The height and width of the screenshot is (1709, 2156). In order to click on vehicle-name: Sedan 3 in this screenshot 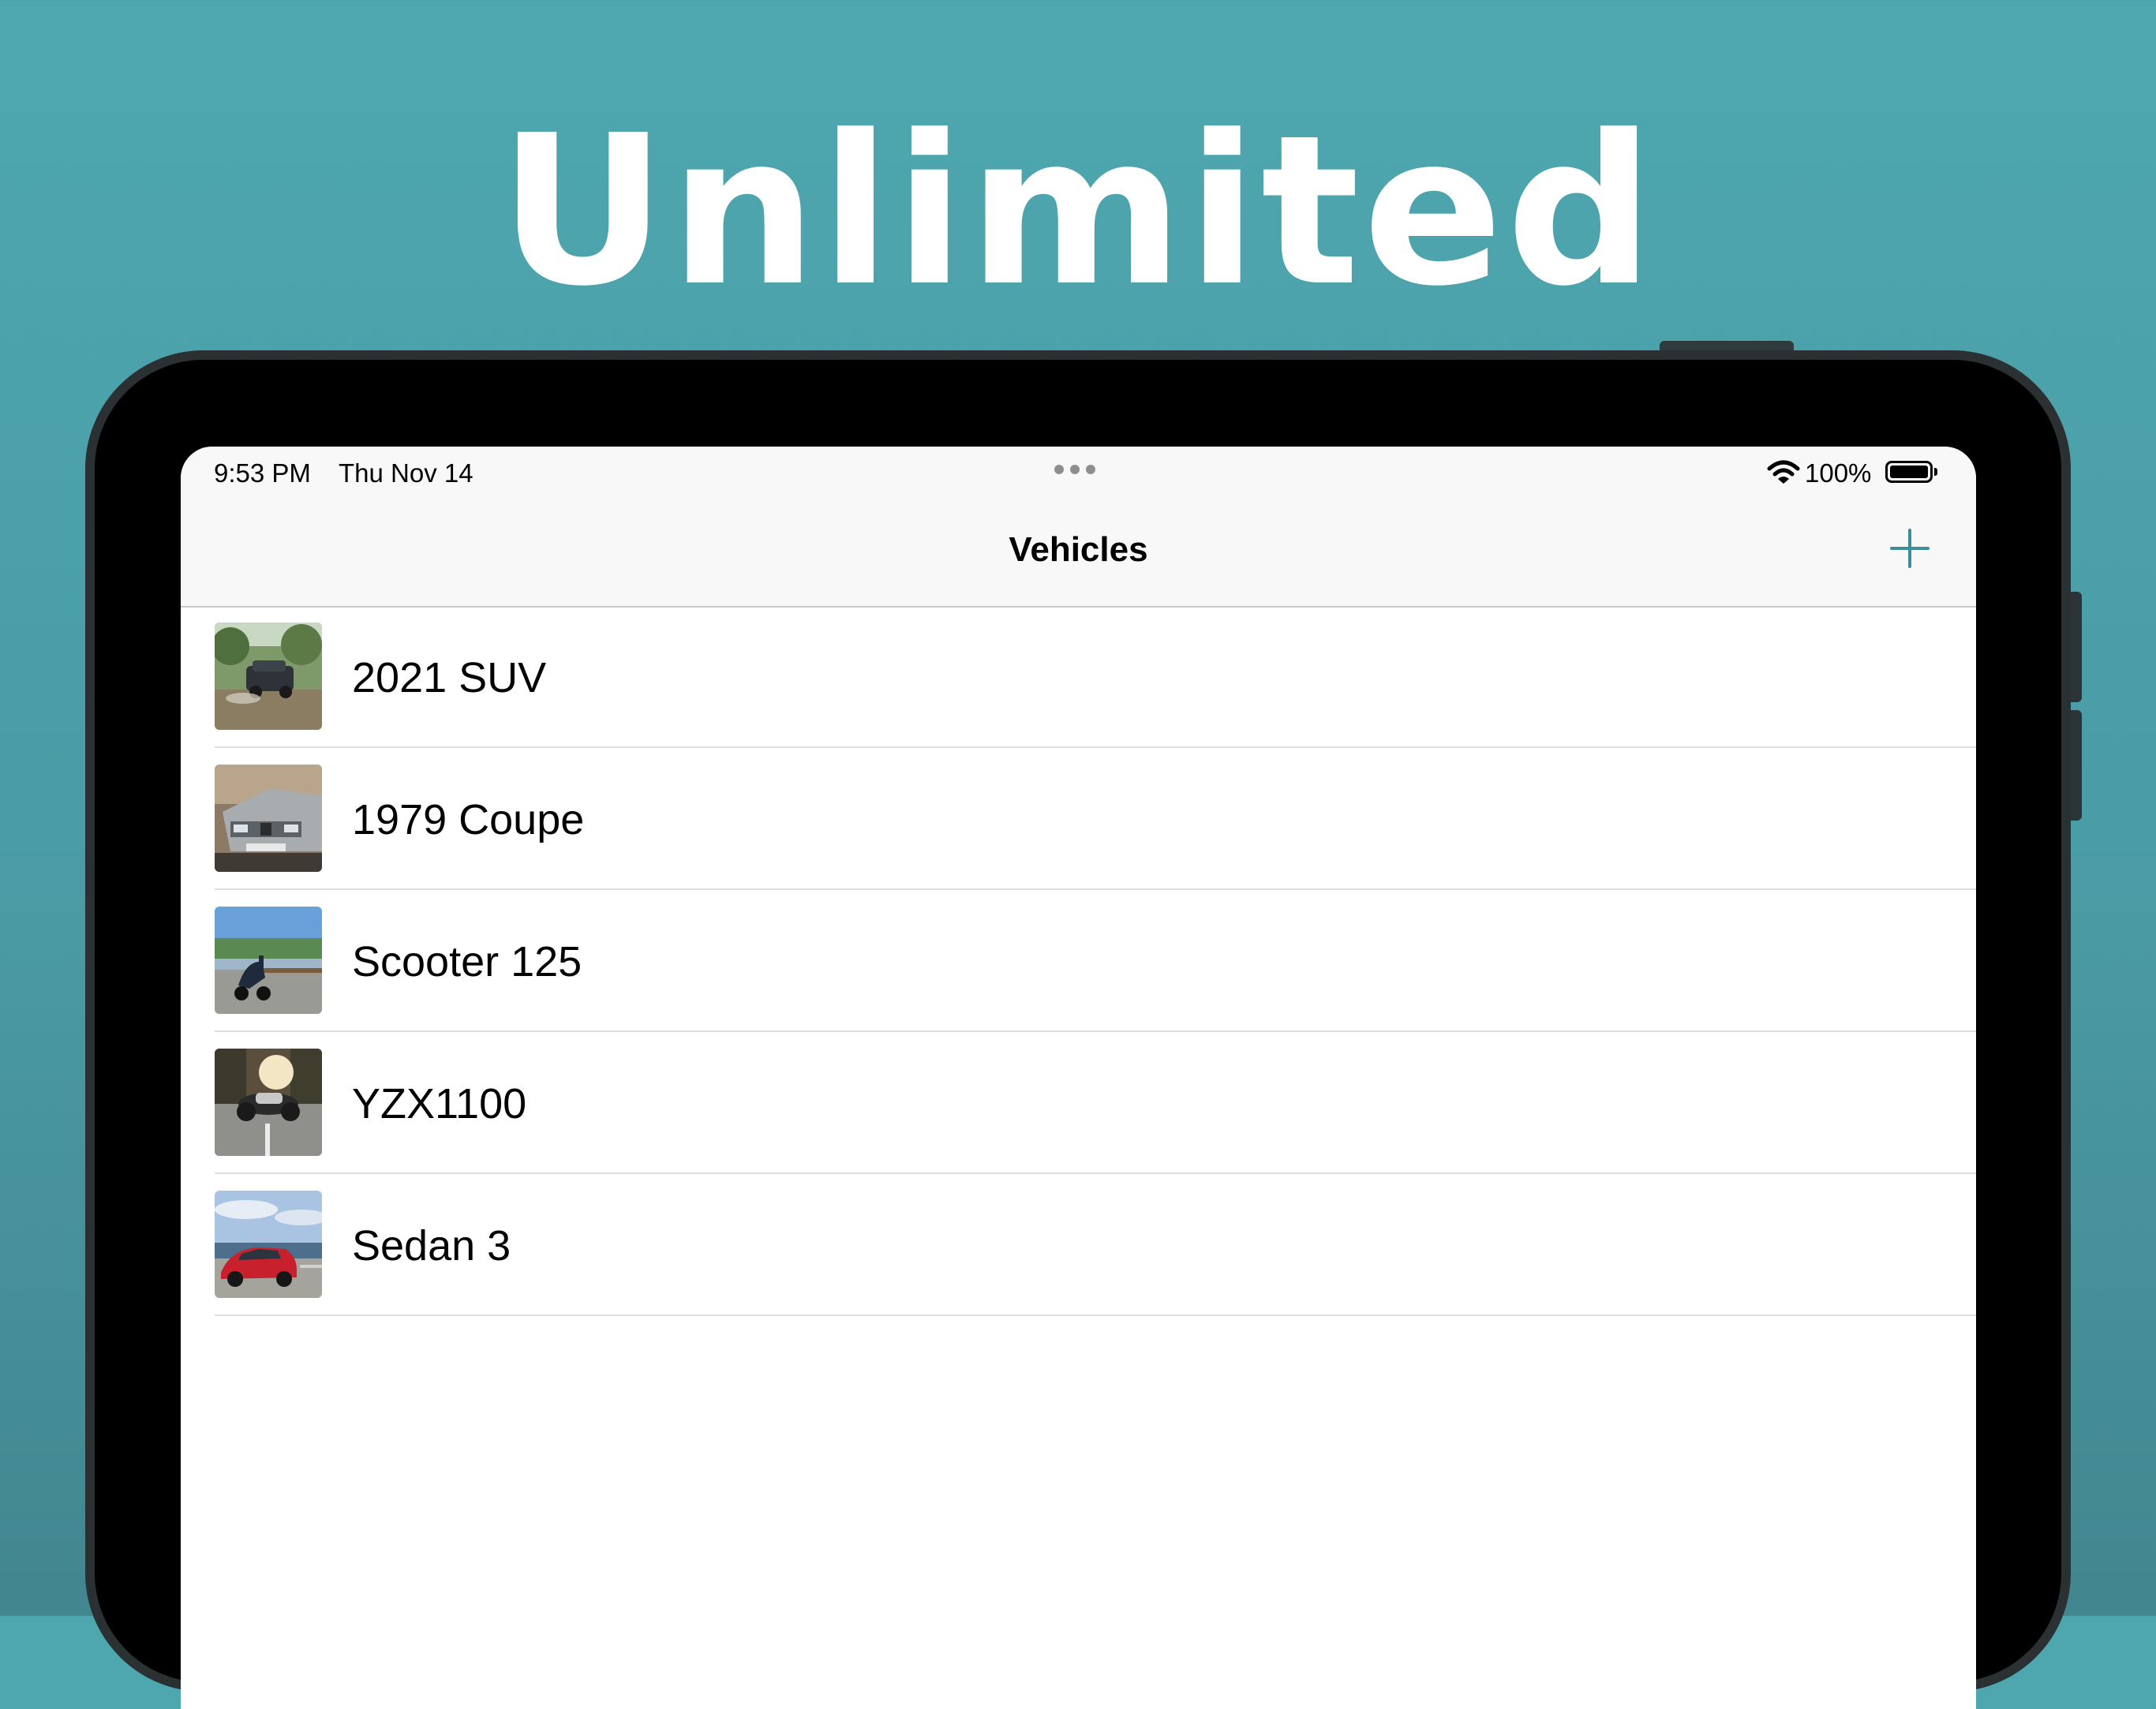, I will do `click(431, 1246)`.